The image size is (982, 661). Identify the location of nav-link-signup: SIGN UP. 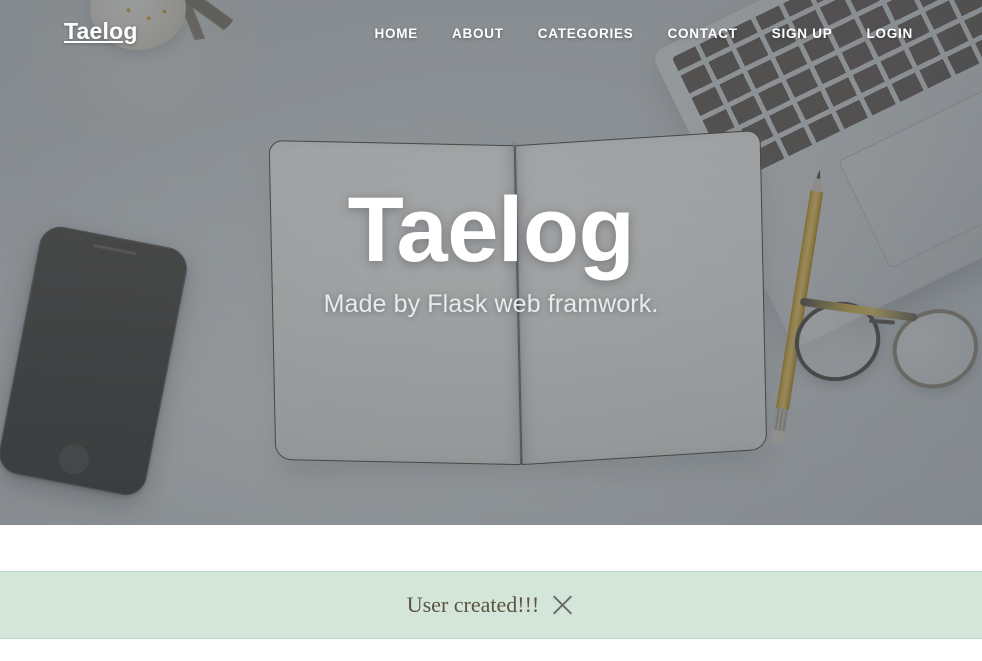
(802, 34).